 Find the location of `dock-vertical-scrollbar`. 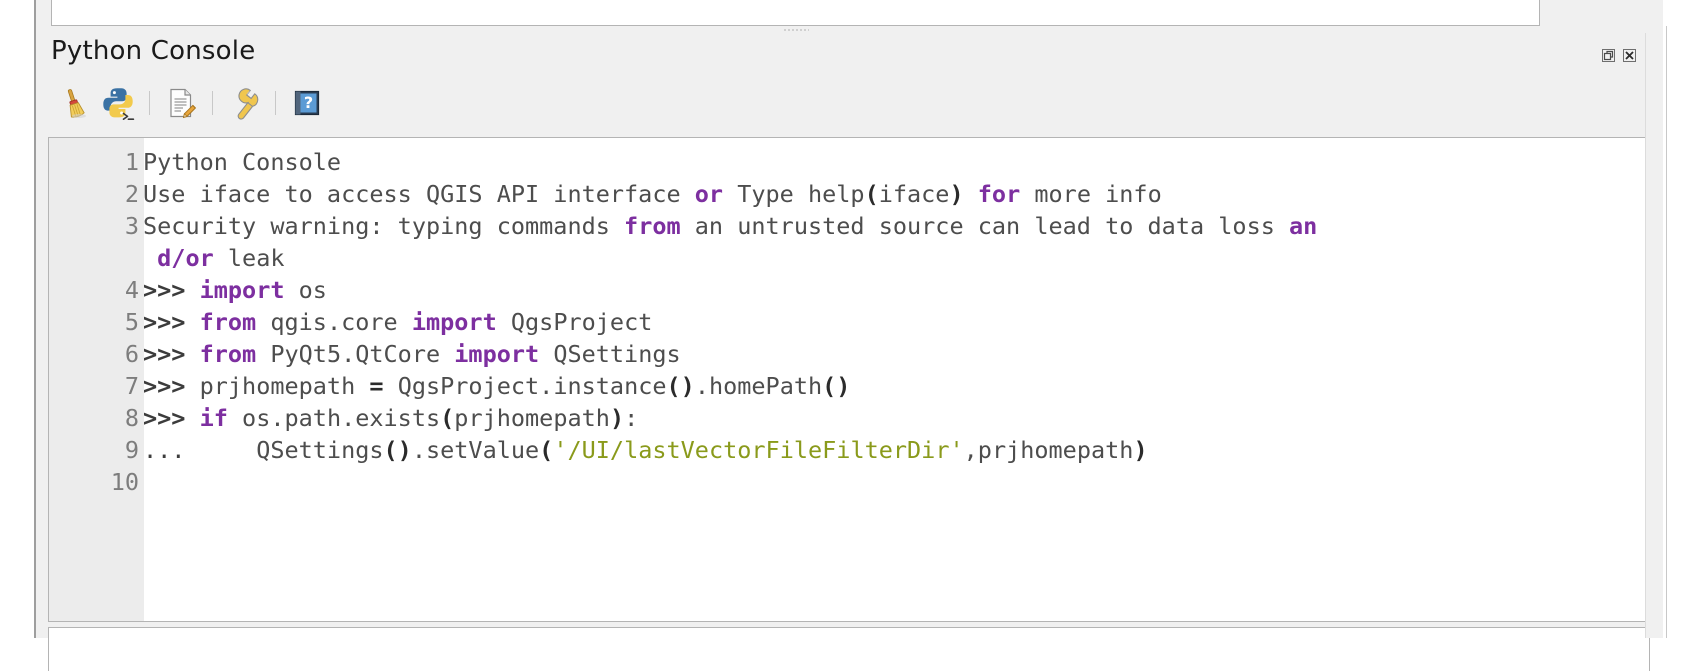

dock-vertical-scrollbar is located at coordinates (1654, 335).